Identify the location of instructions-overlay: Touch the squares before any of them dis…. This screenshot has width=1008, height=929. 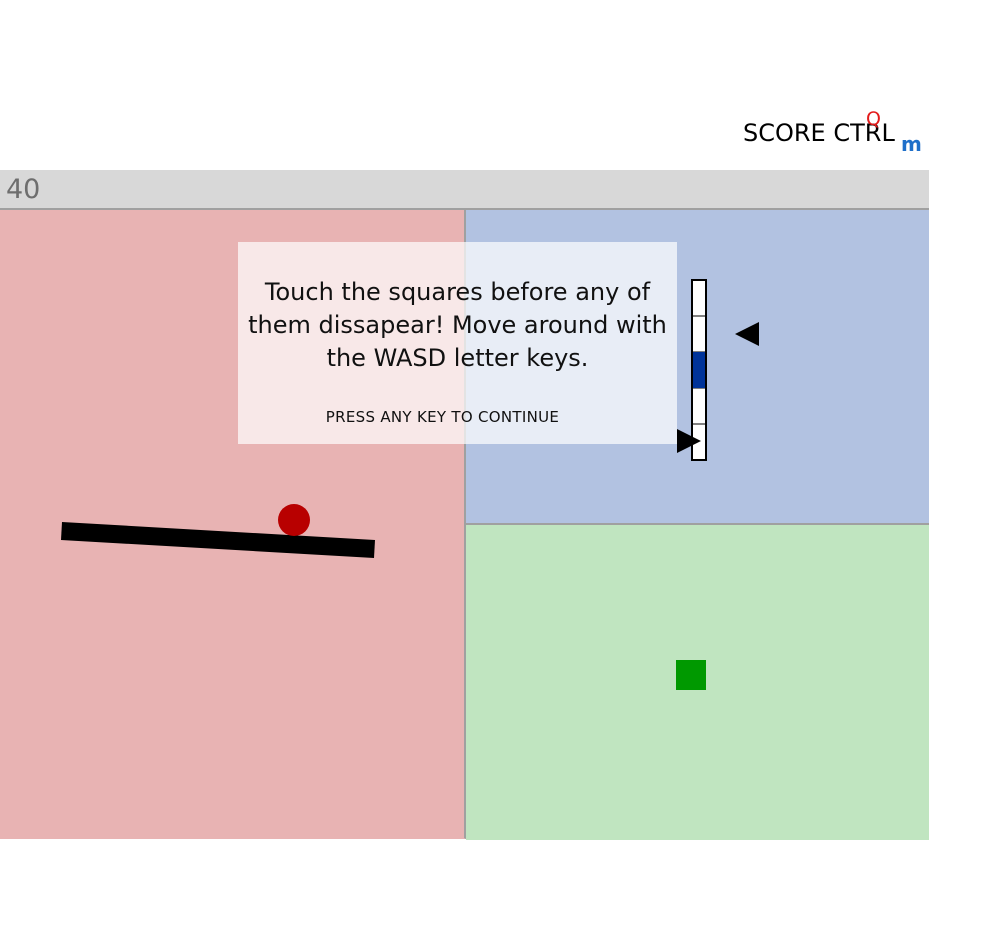
(457, 343).